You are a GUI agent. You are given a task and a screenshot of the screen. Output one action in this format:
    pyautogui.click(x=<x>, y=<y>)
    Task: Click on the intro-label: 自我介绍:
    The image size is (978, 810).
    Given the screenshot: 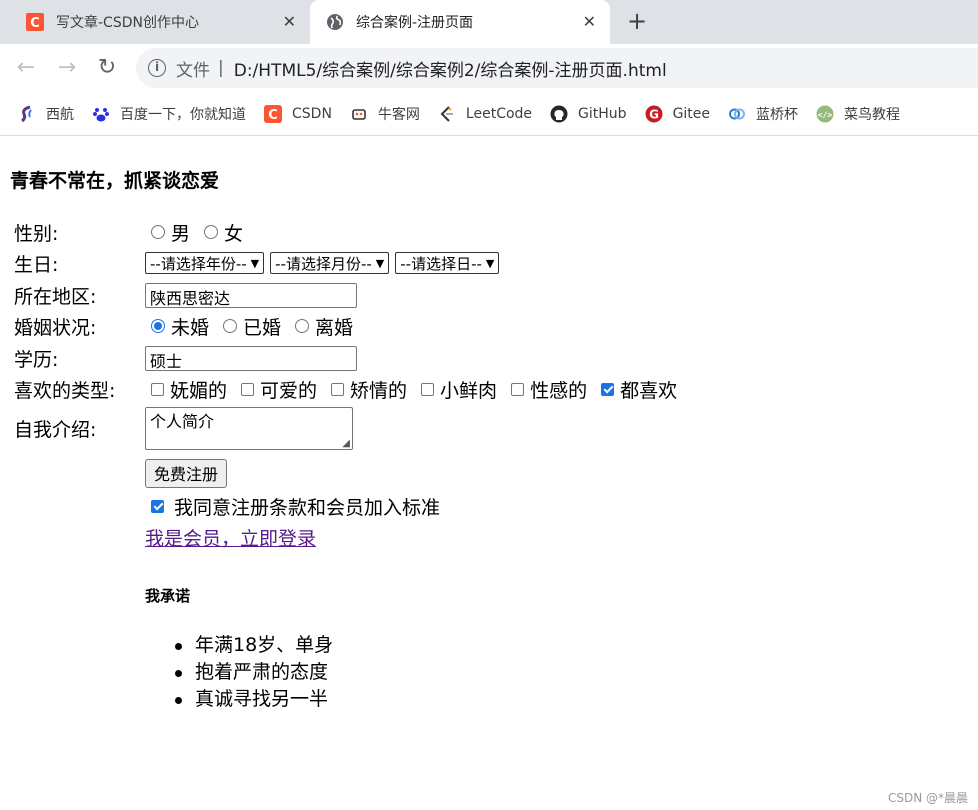 What is the action you would take?
    pyautogui.click(x=55, y=429)
    